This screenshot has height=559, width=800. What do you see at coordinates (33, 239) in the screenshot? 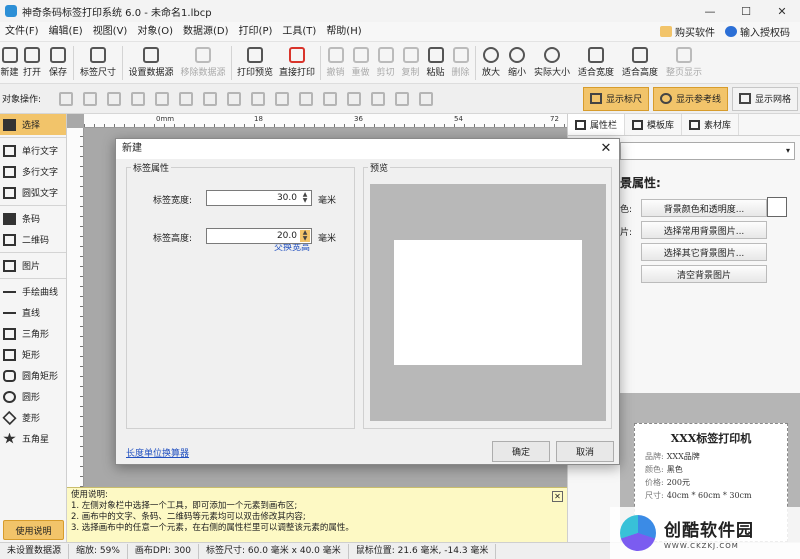
I see `tool-qrcode: 二维码` at bounding box center [33, 239].